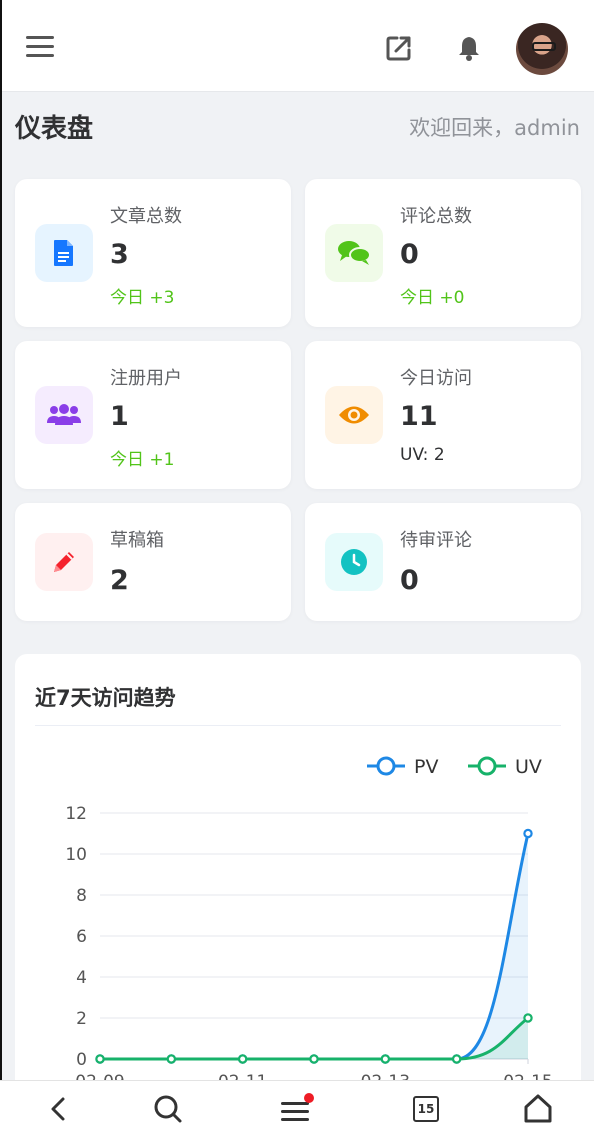 The image size is (594, 1137). What do you see at coordinates (81, 978) in the screenshot?
I see `y-tick-label: 4` at bounding box center [81, 978].